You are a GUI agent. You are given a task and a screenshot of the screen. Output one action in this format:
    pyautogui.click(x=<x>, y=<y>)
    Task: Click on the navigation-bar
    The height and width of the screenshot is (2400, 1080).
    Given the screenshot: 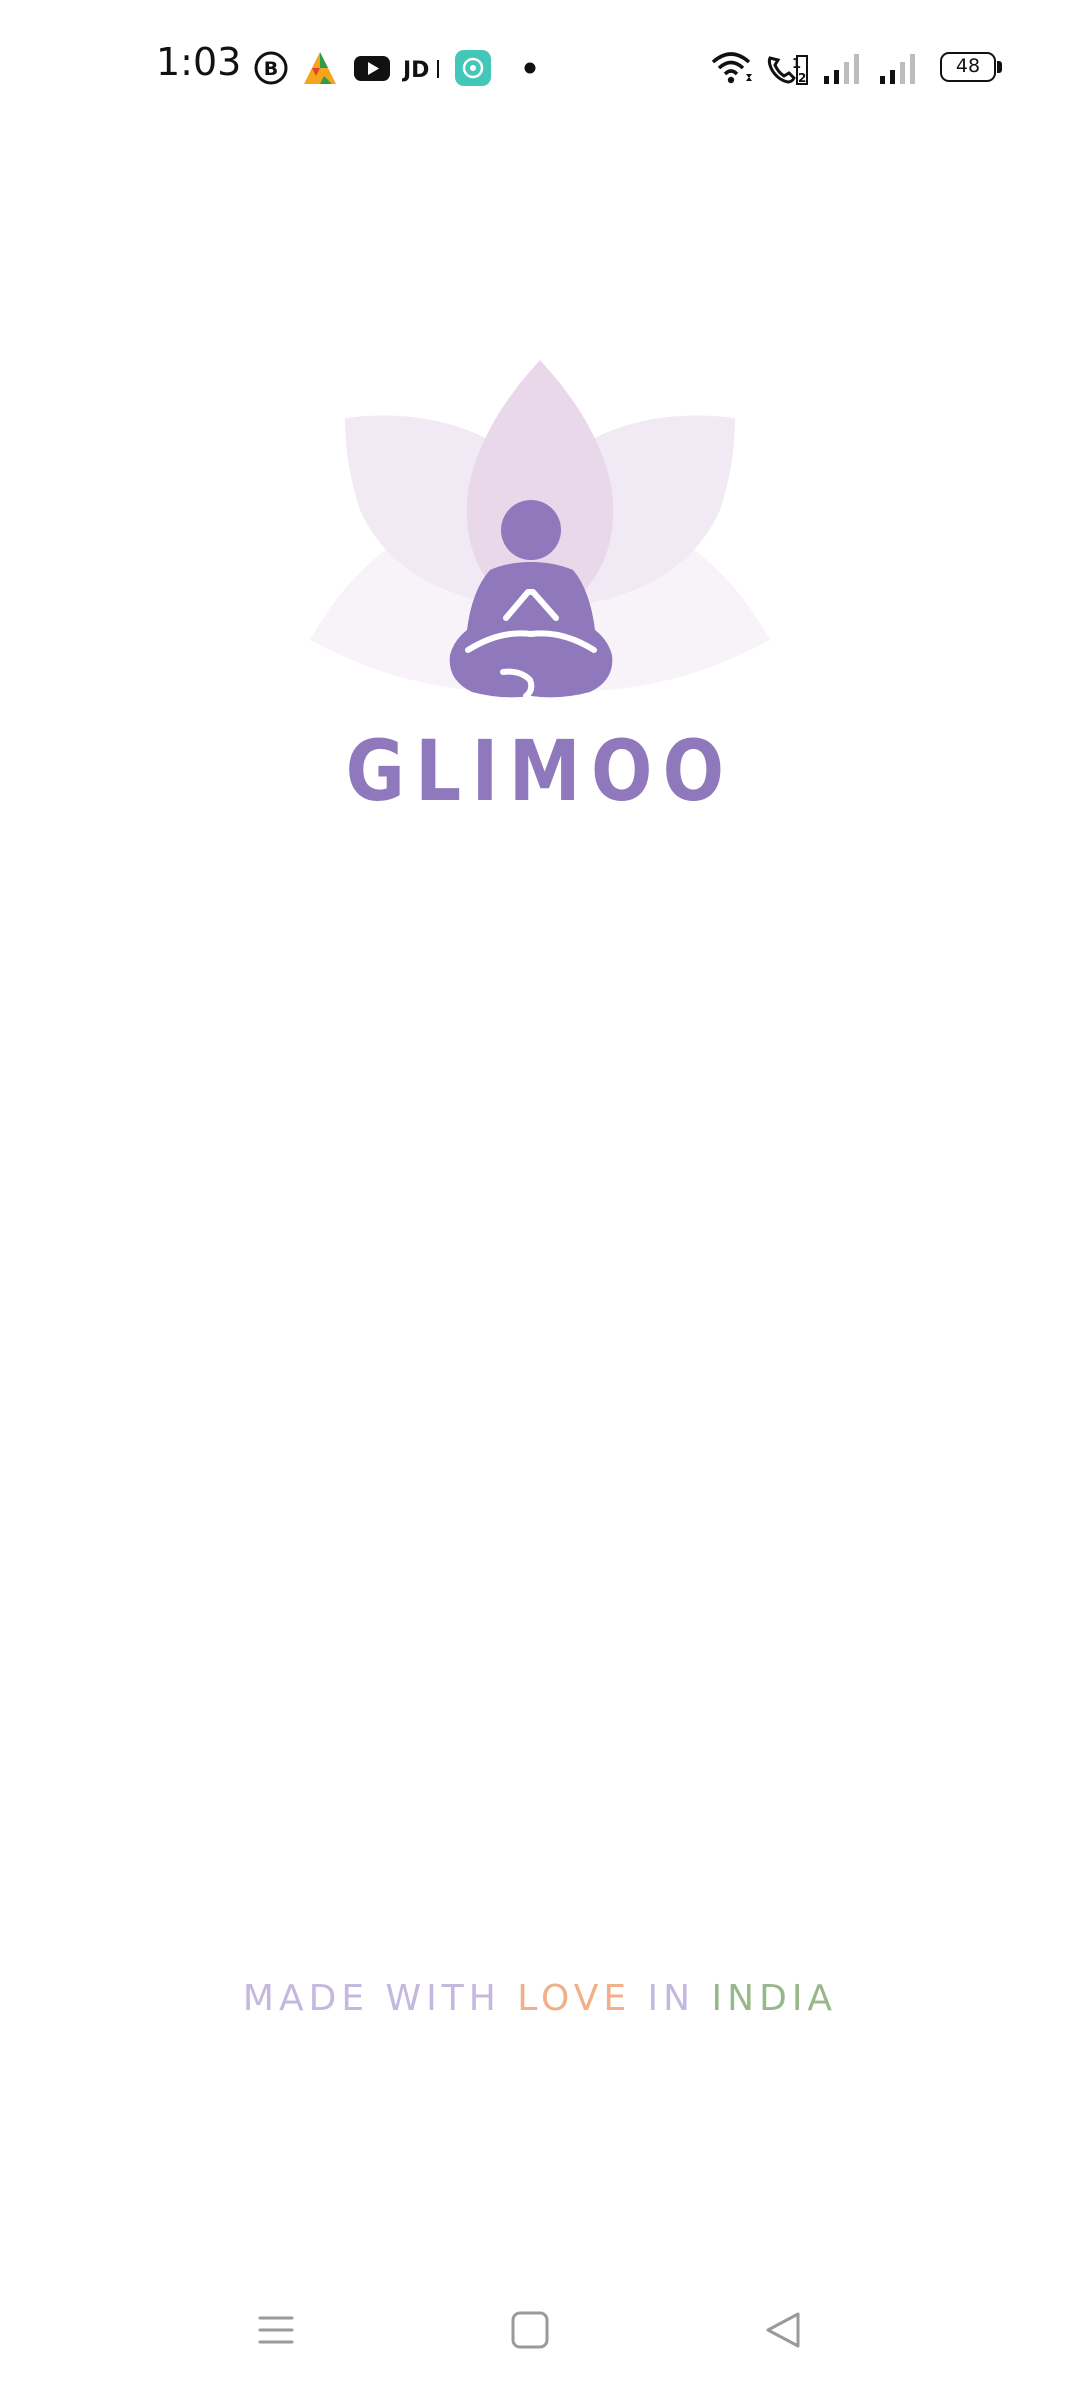 What is the action you would take?
    pyautogui.click(x=540, y=2330)
    